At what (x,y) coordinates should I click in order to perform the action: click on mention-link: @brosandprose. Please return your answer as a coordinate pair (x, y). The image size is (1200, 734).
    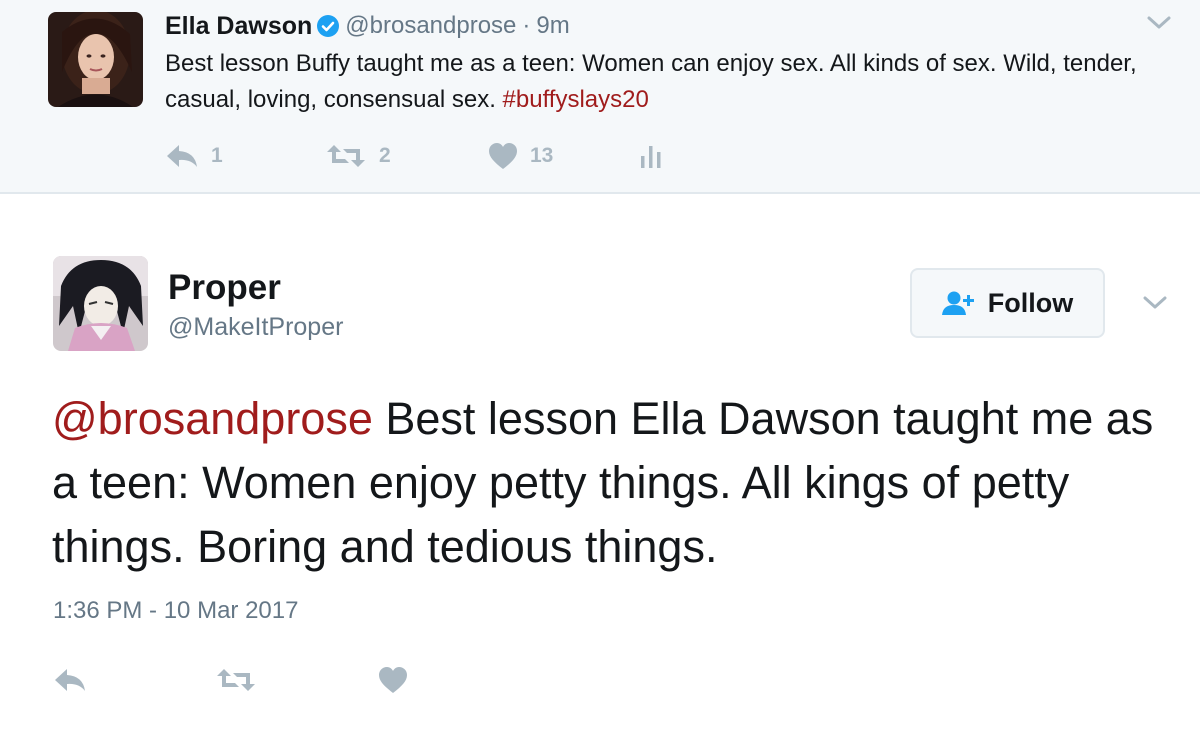
    Looking at the image, I should click on (212, 418).